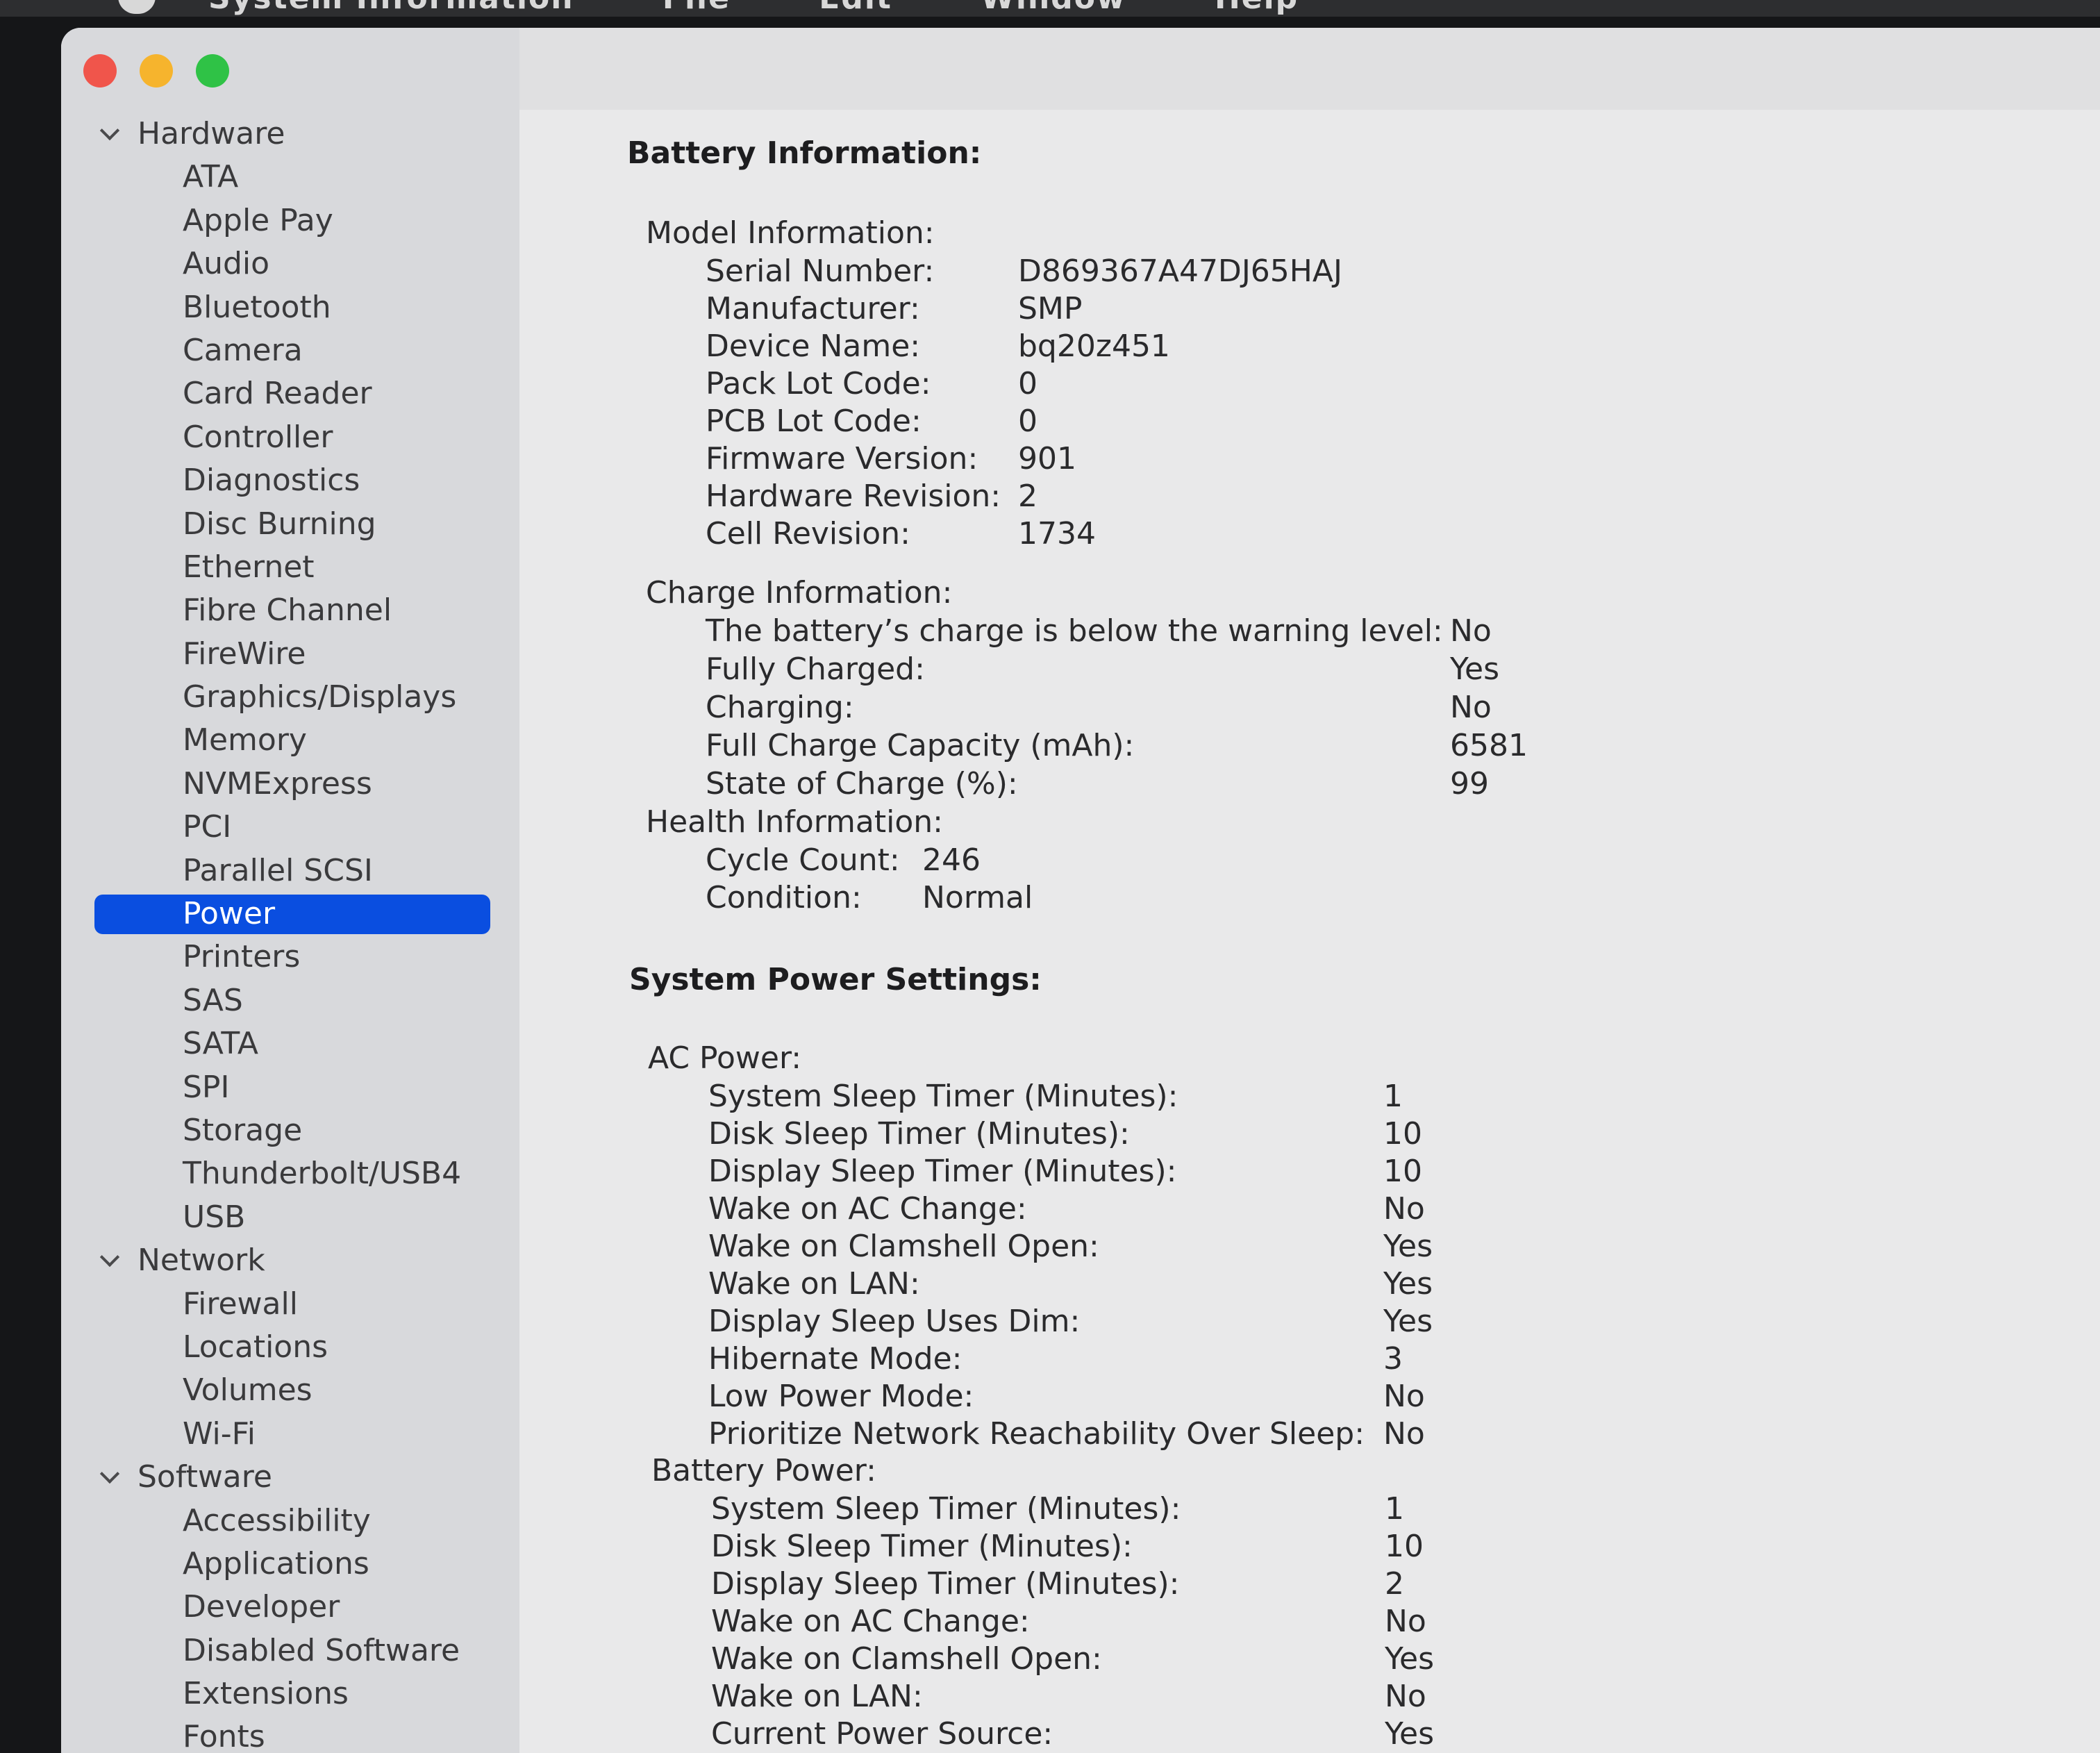 Image resolution: width=2100 pixels, height=1753 pixels. I want to click on sidebar-item-label: Thunderbolt/USB4, so click(322, 1174).